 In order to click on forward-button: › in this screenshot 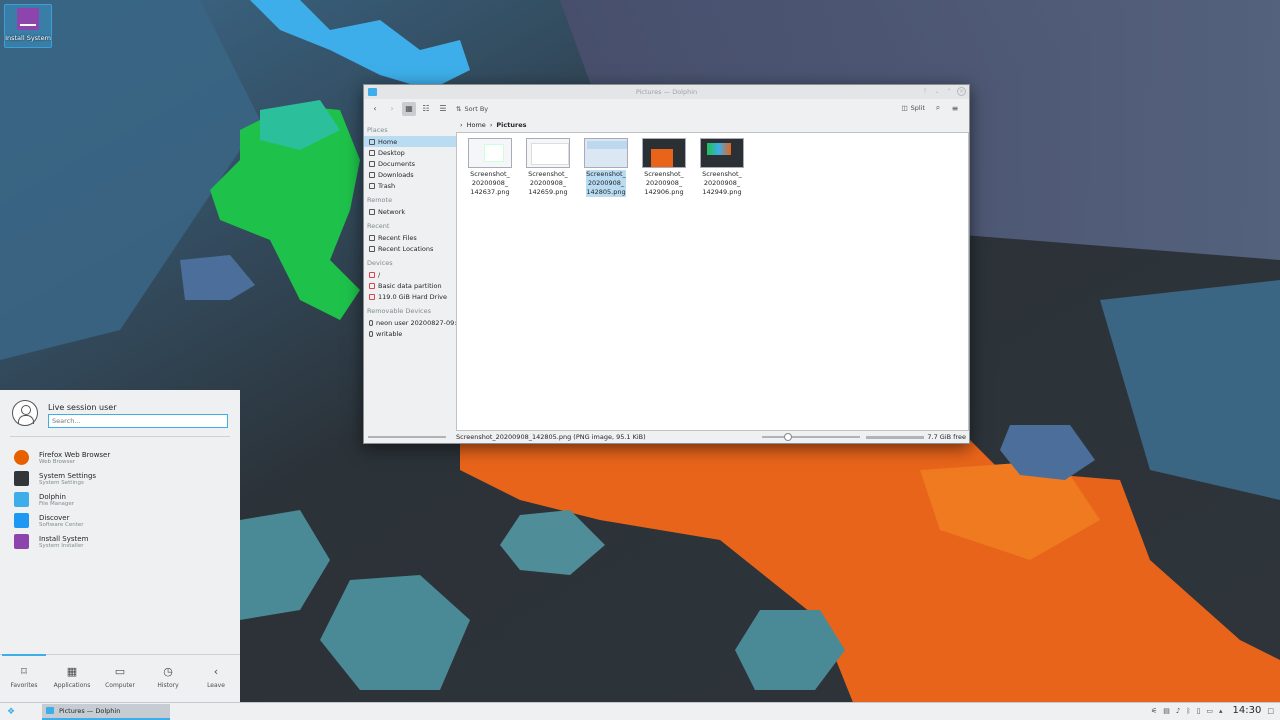, I will do `click(392, 109)`.